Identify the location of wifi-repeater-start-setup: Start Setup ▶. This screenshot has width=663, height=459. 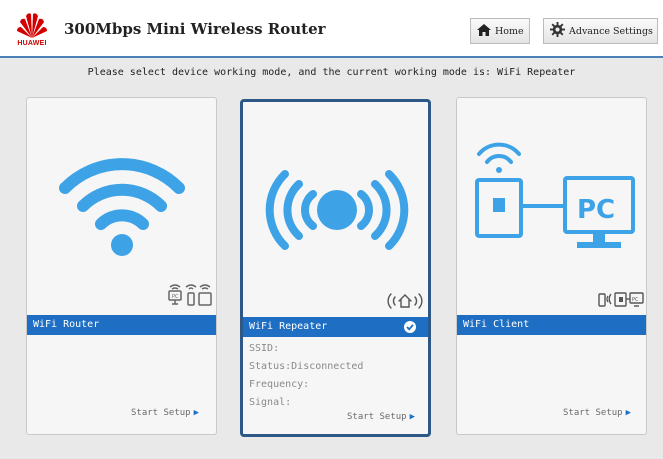
(381, 417).